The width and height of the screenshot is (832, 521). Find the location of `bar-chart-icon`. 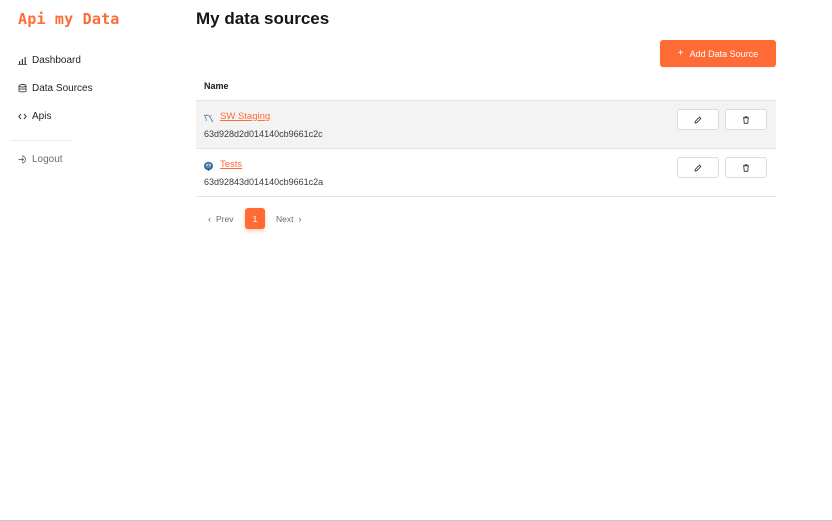

bar-chart-icon is located at coordinates (22, 60).